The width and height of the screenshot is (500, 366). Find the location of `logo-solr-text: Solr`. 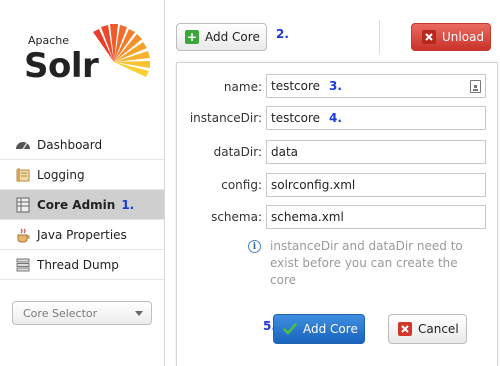

logo-solr-text: Solr is located at coordinates (61, 66).